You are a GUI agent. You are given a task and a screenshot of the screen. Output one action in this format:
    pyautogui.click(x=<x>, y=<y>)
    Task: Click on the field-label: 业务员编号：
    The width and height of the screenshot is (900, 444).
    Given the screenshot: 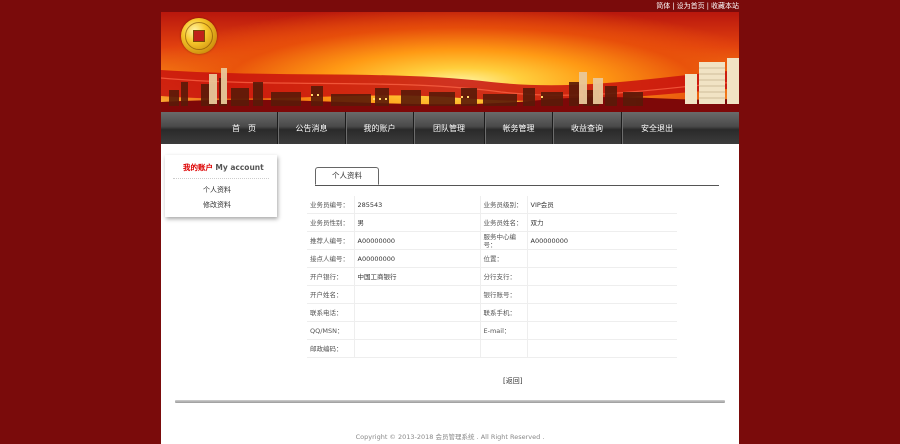 What is the action you would take?
    pyautogui.click(x=331, y=205)
    